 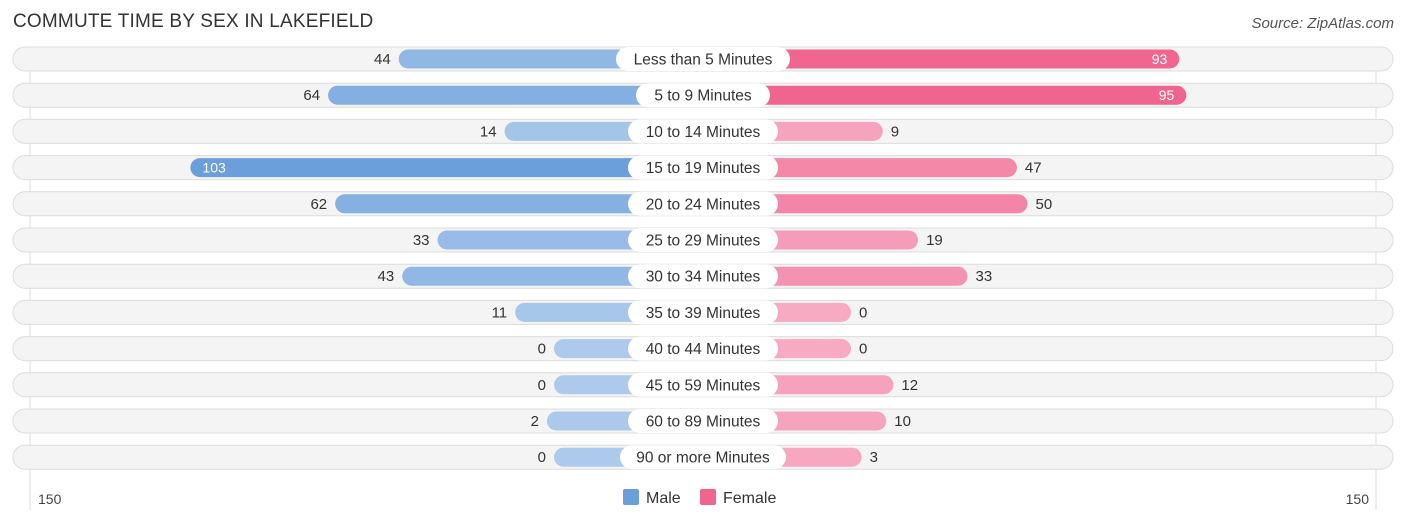 I want to click on female-value-label: 3, so click(x=874, y=457).